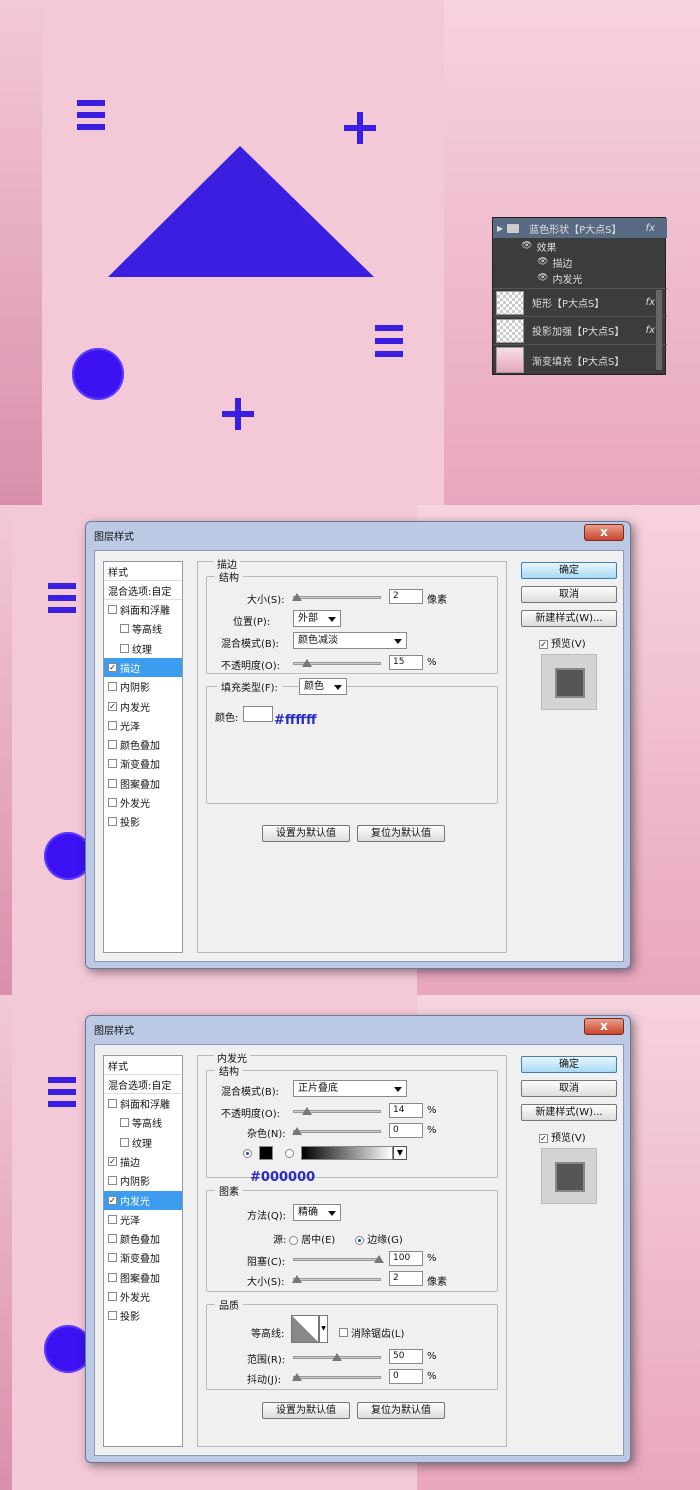 The height and width of the screenshot is (1490, 700). I want to click on layer-group-row: ▶ 蓝色形状【P大点S】 fx, so click(580, 228).